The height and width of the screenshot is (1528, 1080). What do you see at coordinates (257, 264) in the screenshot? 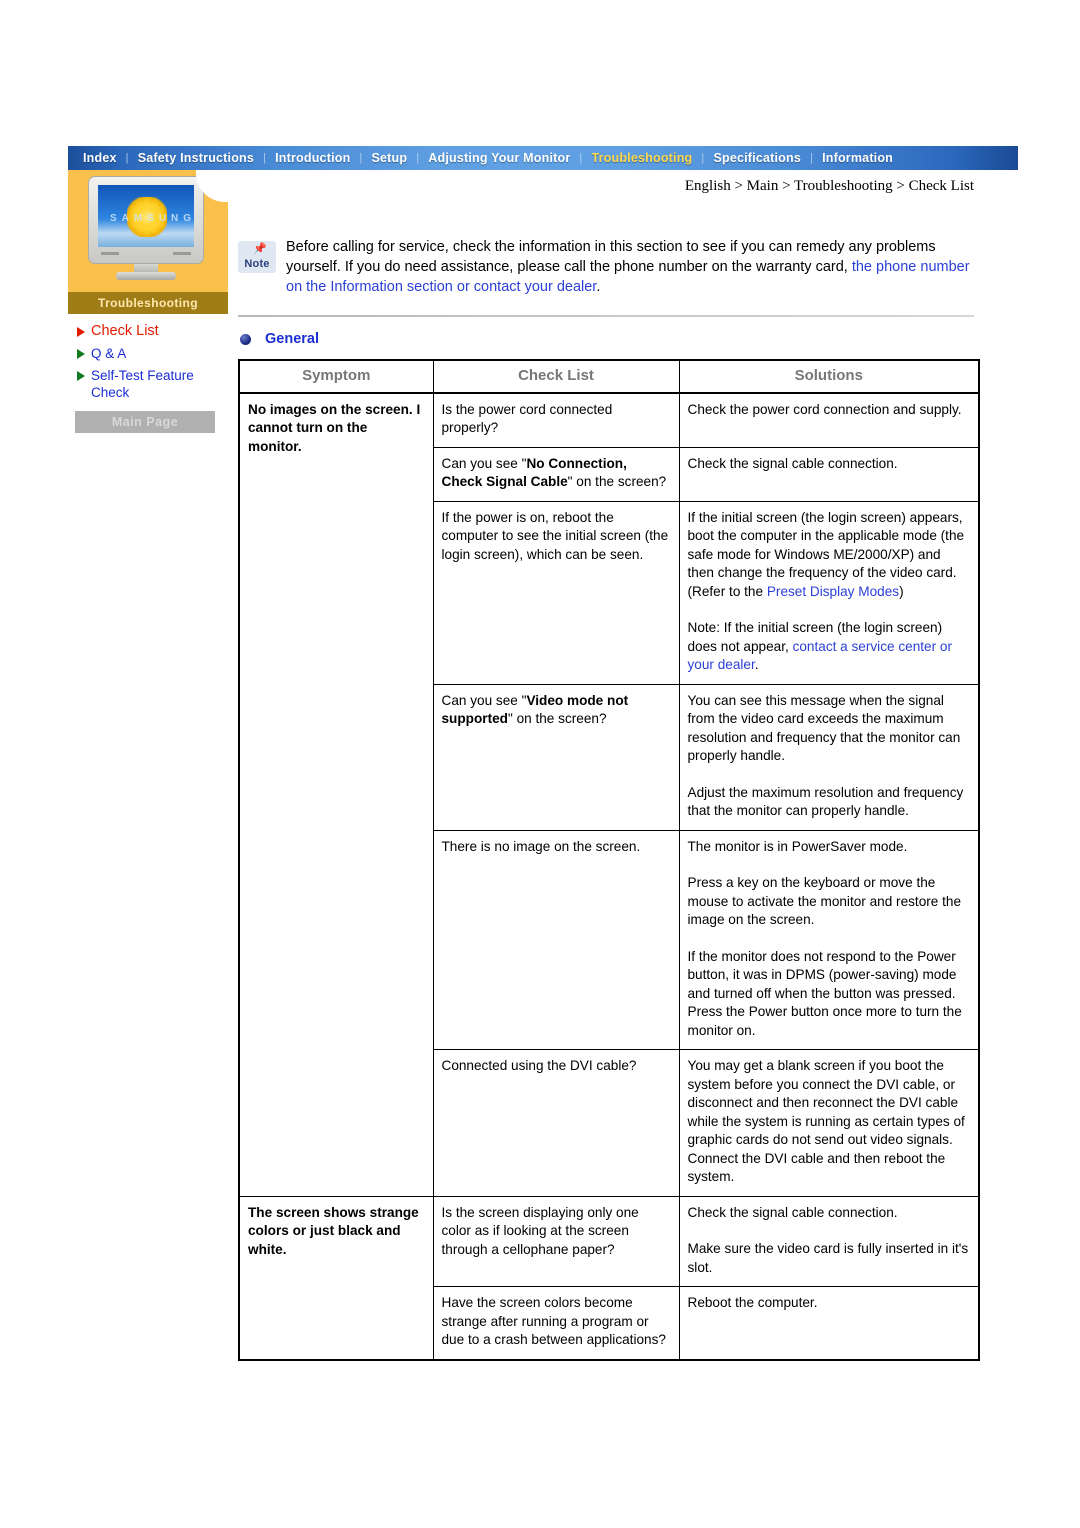
I see `note-icon-label: Note` at bounding box center [257, 264].